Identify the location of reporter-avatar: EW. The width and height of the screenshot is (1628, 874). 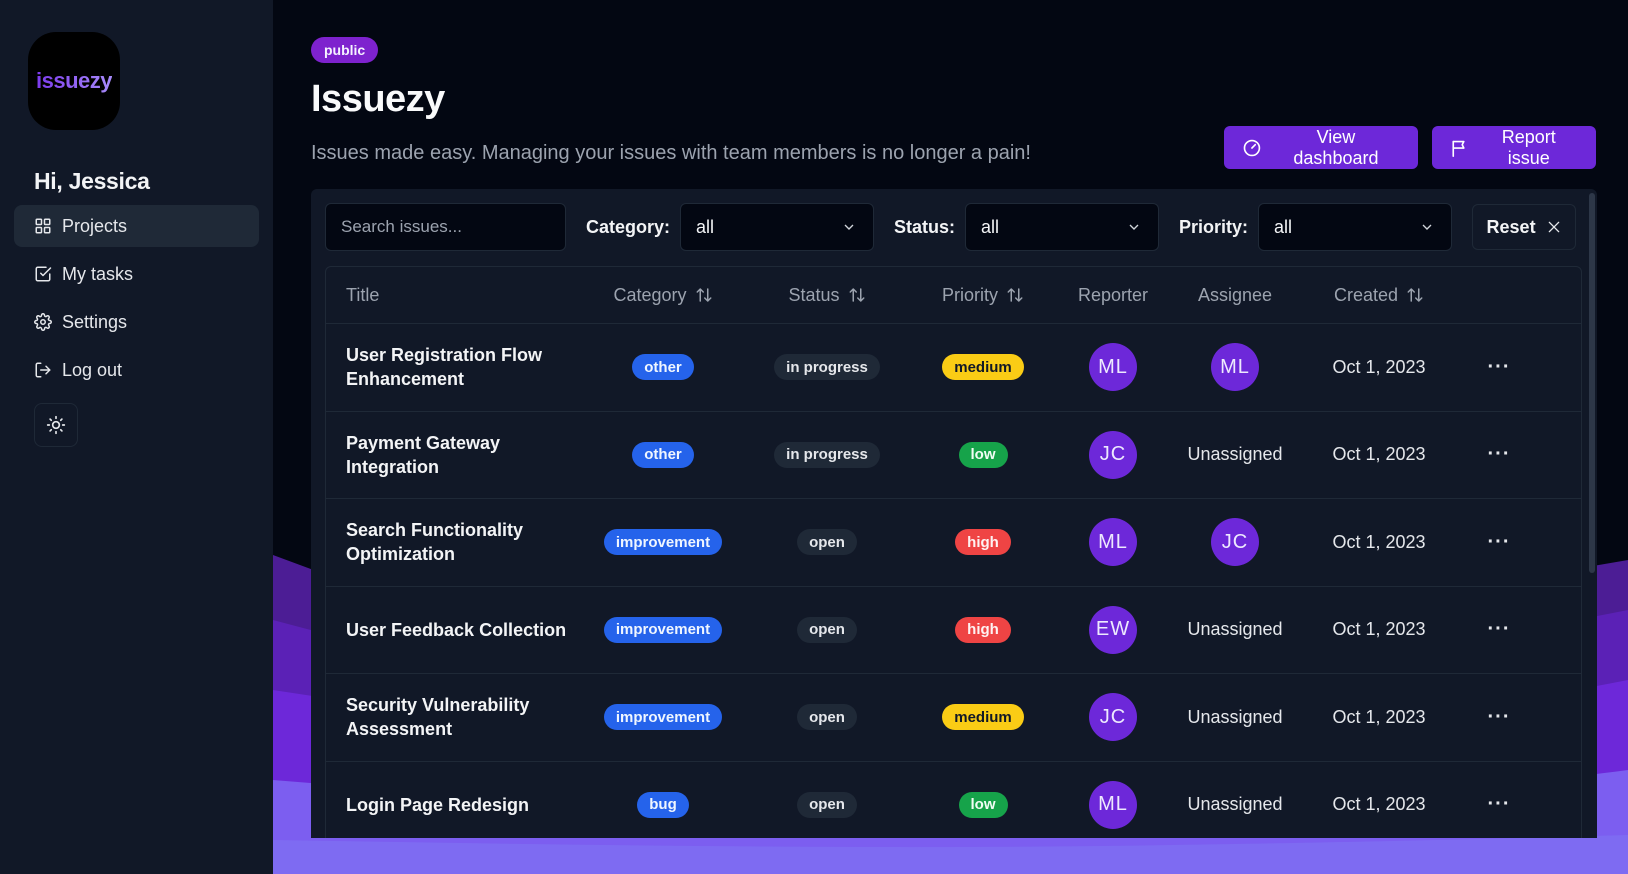
(1113, 629).